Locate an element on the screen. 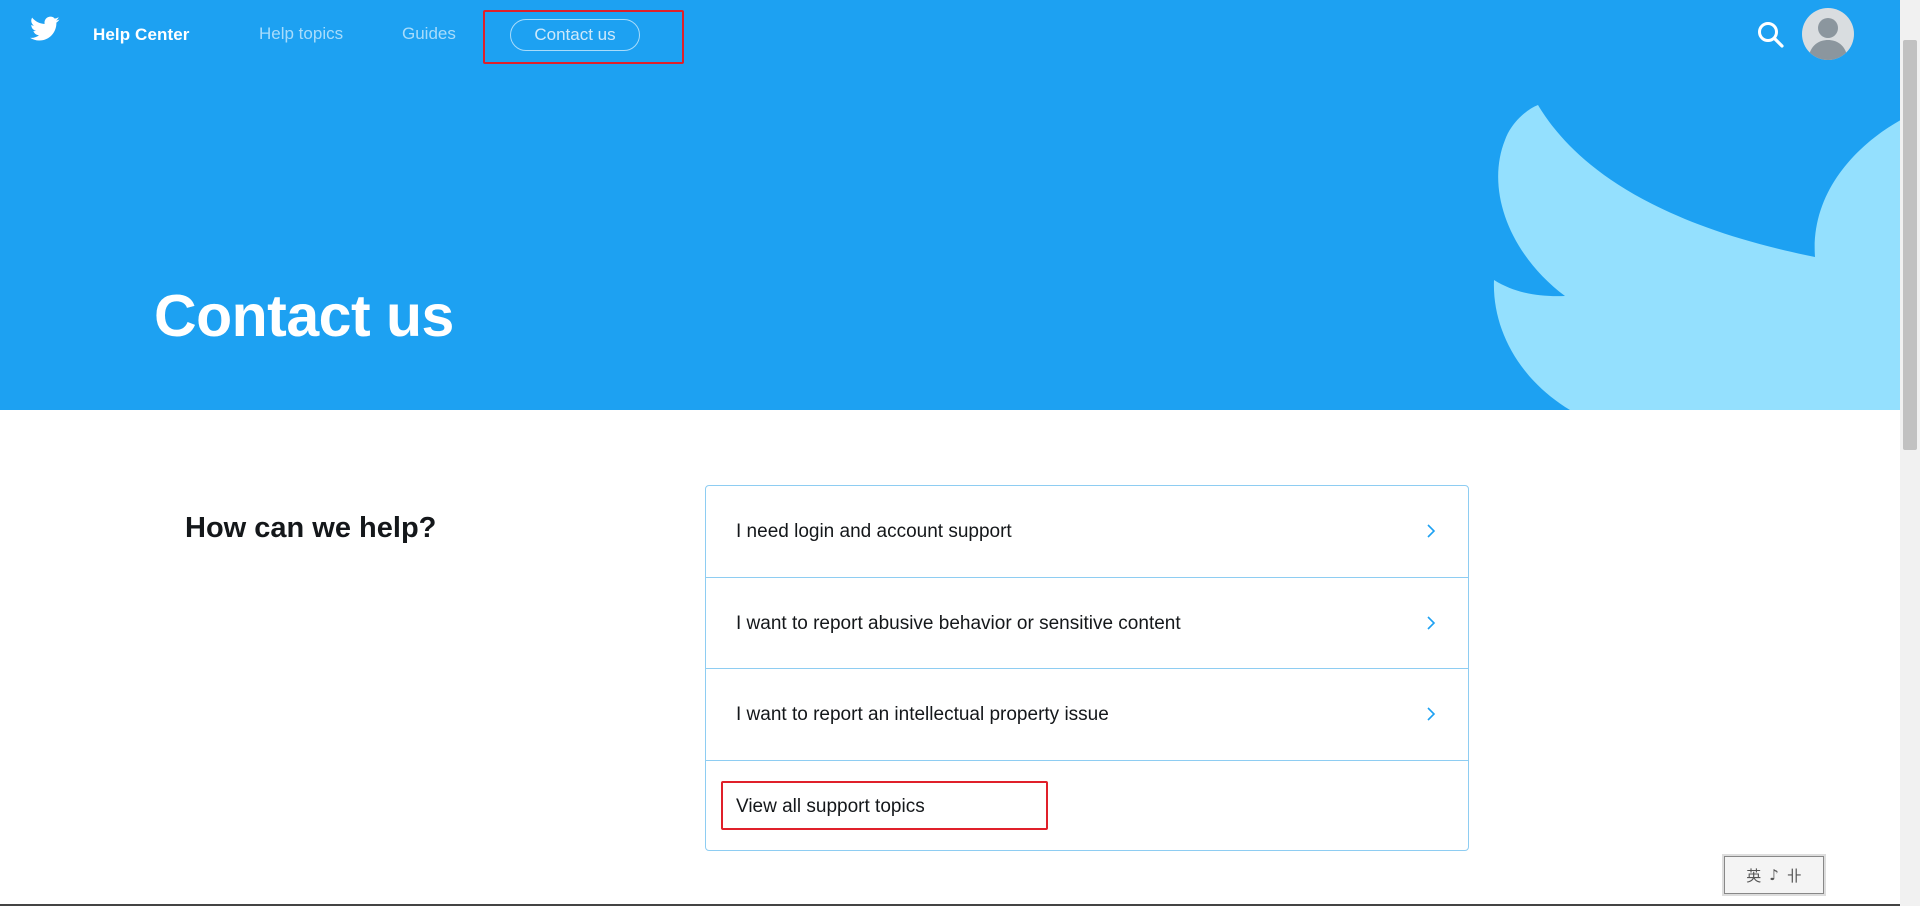  help-heading: How can we help? is located at coordinates (311, 528).